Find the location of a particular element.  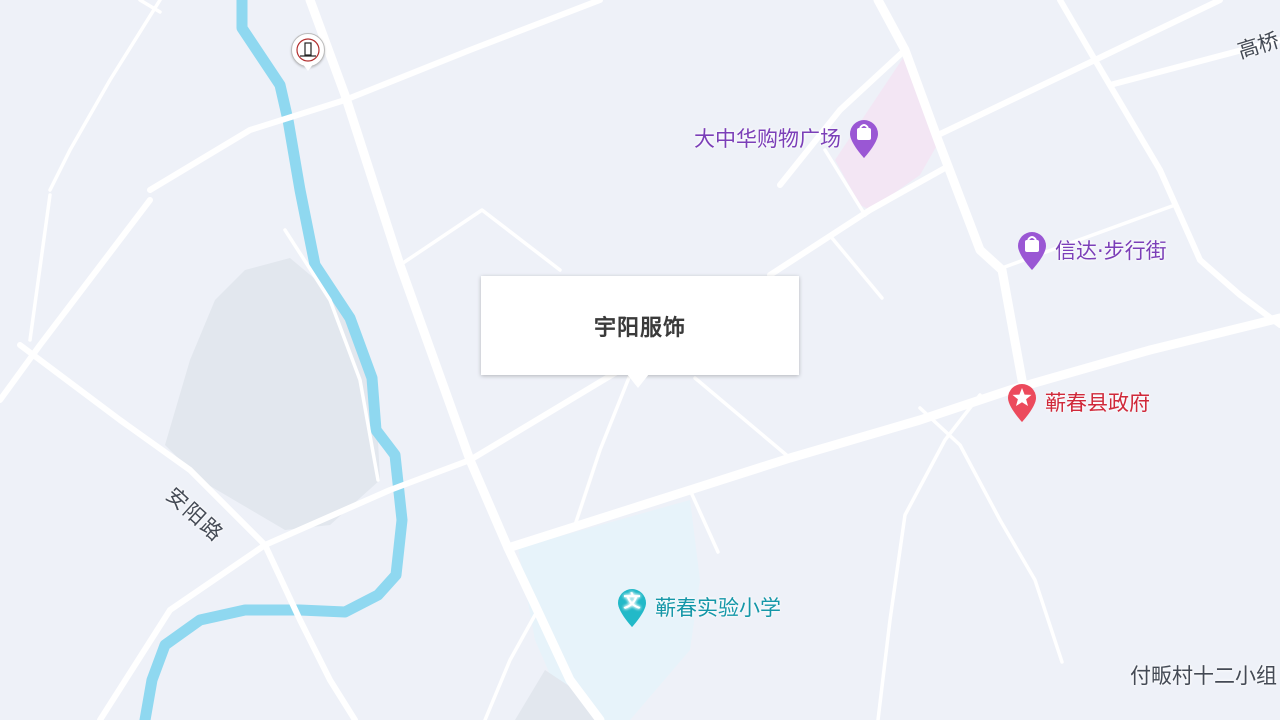

education-icon: 文 is located at coordinates (632, 607).